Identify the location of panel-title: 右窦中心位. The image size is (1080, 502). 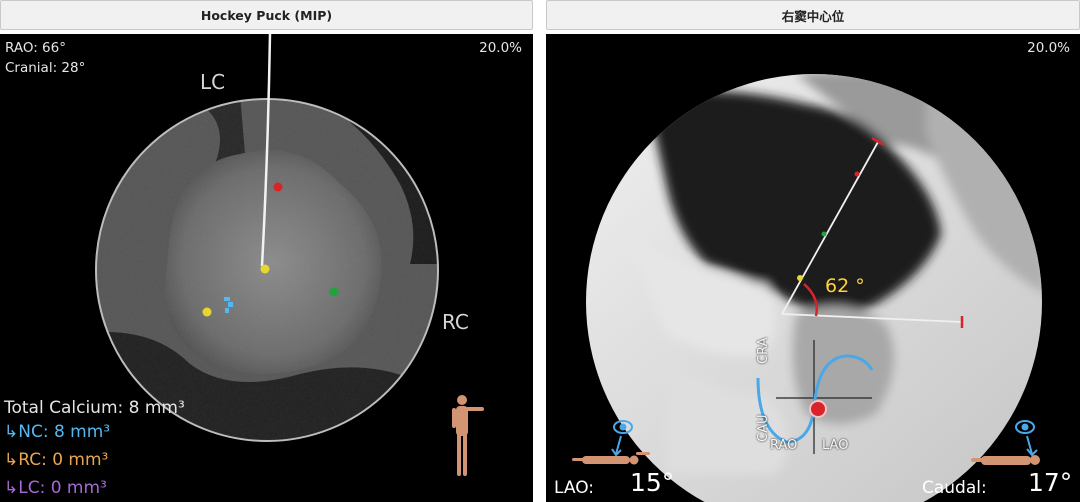
(813, 16).